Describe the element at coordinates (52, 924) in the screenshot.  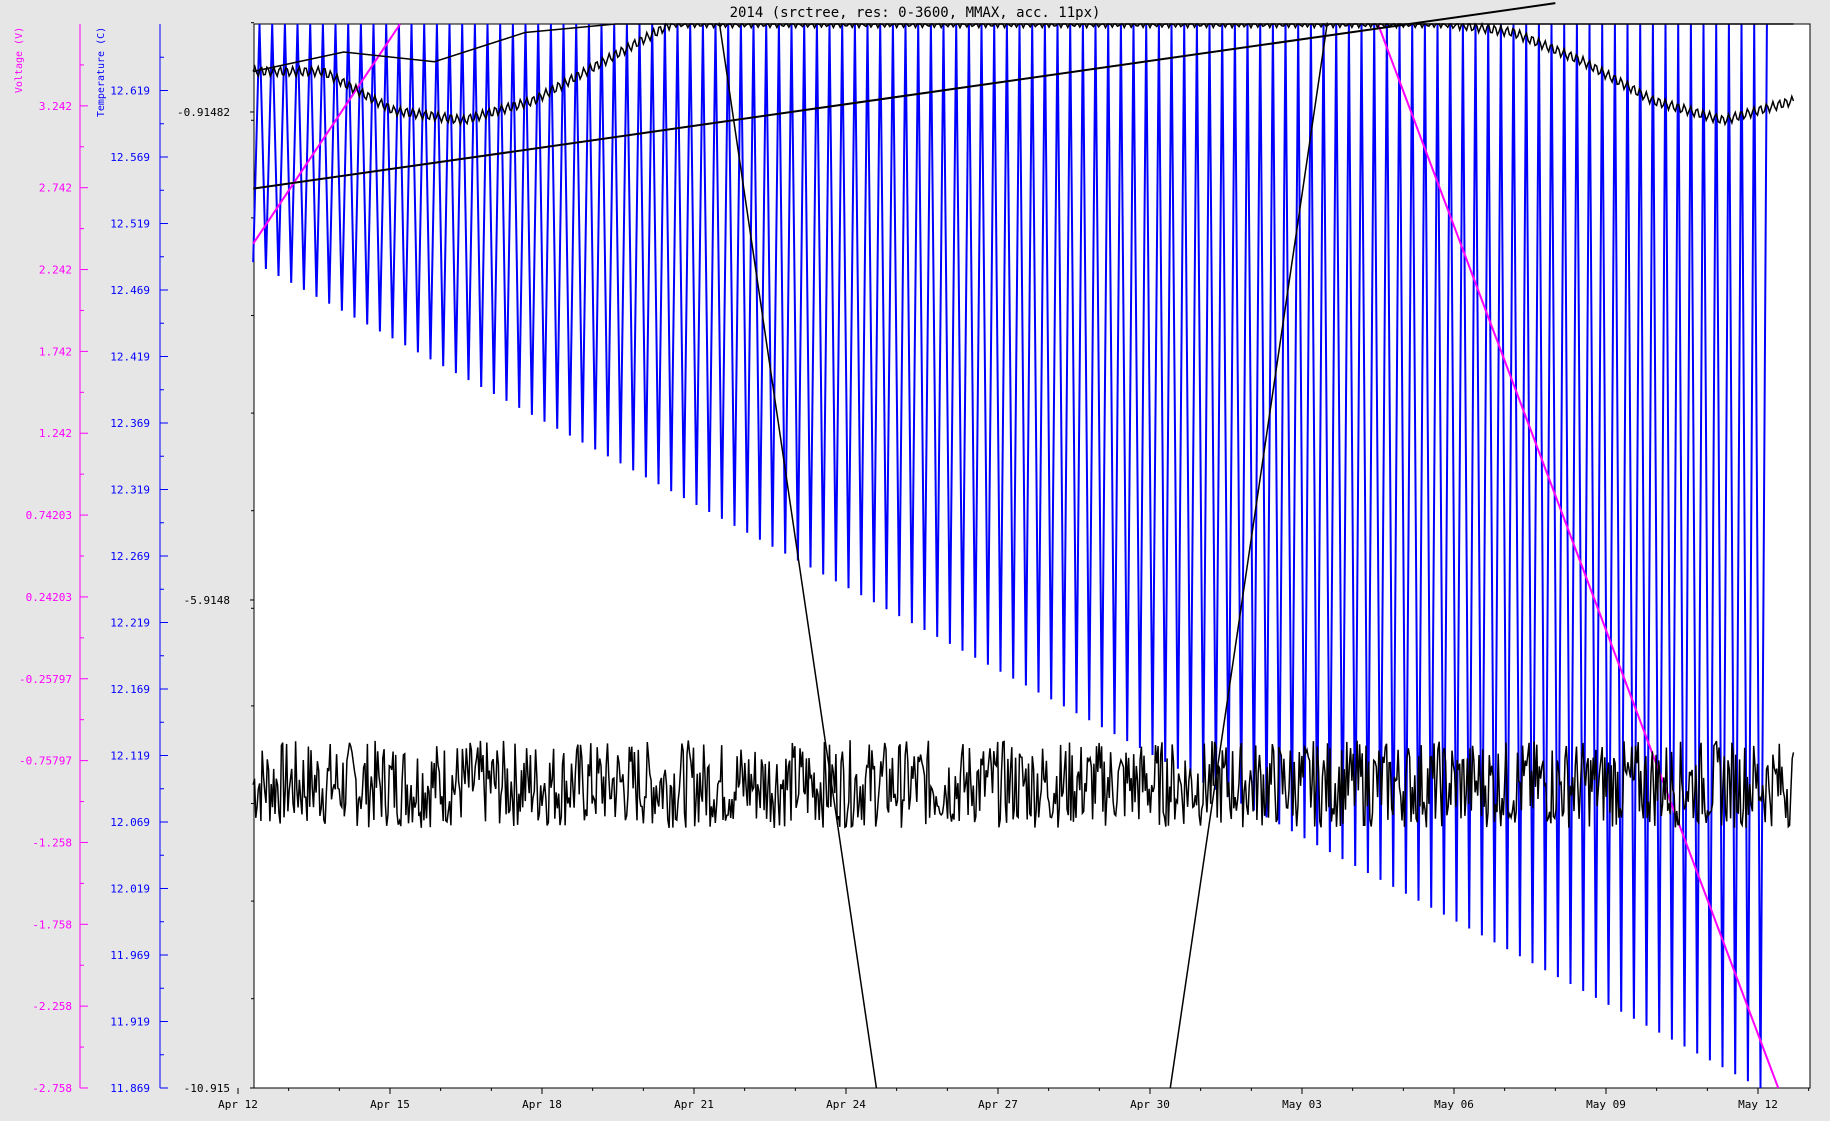
I see `voltage-tick-label: -1.758` at that location.